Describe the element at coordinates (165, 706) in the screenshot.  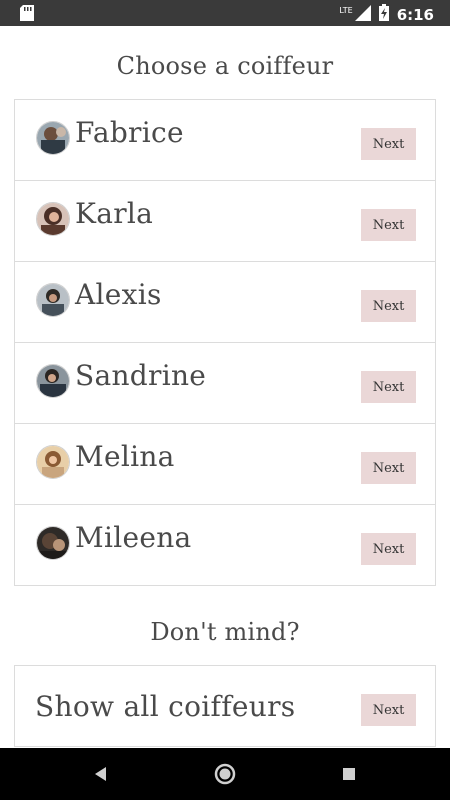
I see `show-all-label: Show all coiffeurs` at that location.